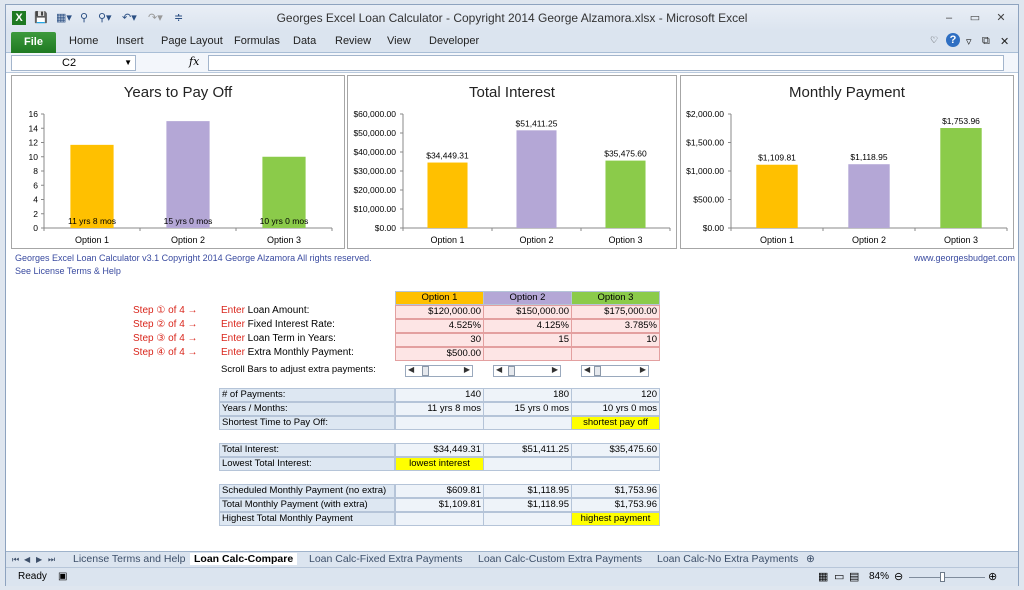 The height and width of the screenshot is (590, 1024). Describe the element at coordinates (898, 576) in the screenshot. I see `zoom-out-icon: ⊖` at that location.